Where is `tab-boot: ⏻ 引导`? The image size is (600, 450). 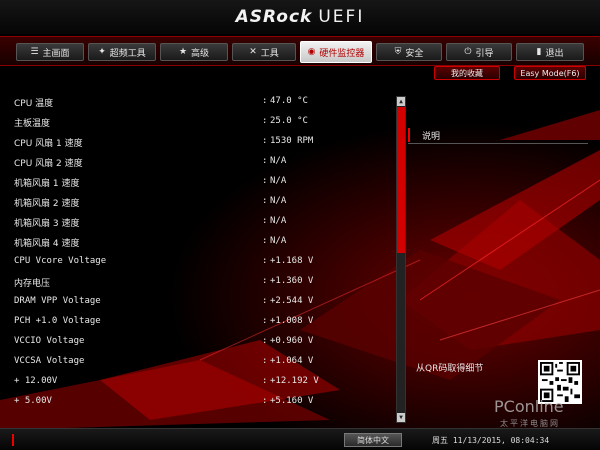
tab-boot: ⏻ 引导 is located at coordinates (479, 52).